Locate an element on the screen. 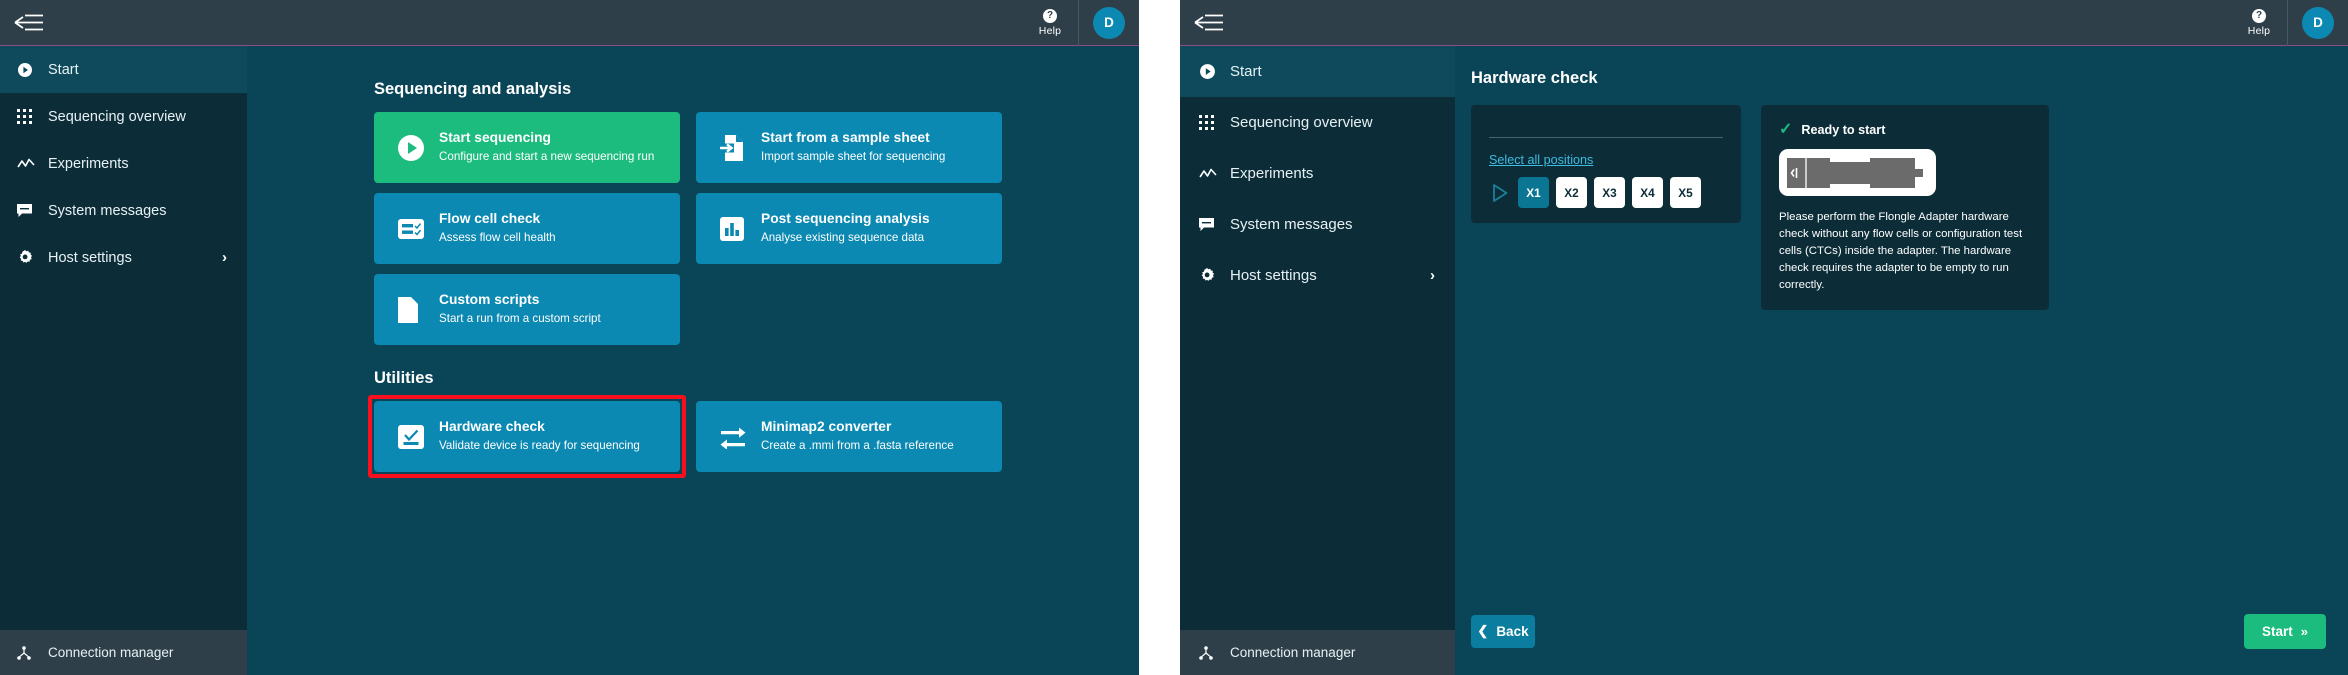 The image size is (2348, 675). card-subtitle: Import sample sheet for sequencing is located at coordinates (853, 156).